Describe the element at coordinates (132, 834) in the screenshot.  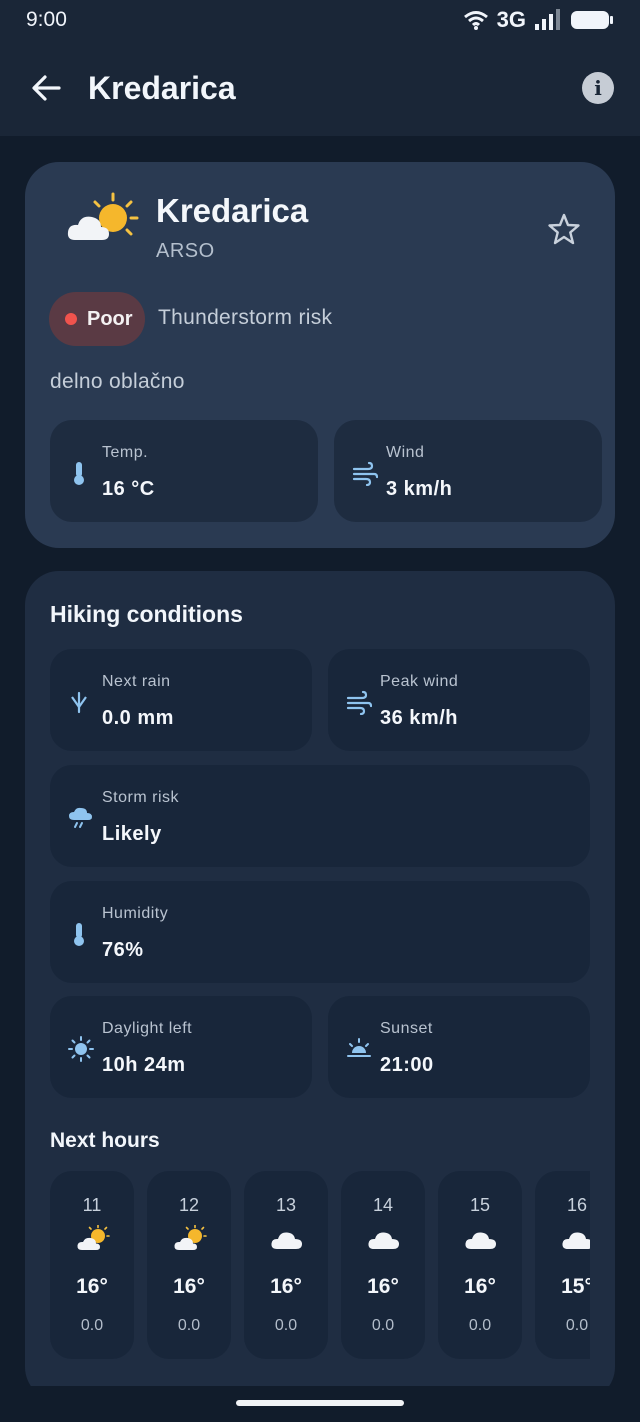
I see `storm-risk-value: Likely` at that location.